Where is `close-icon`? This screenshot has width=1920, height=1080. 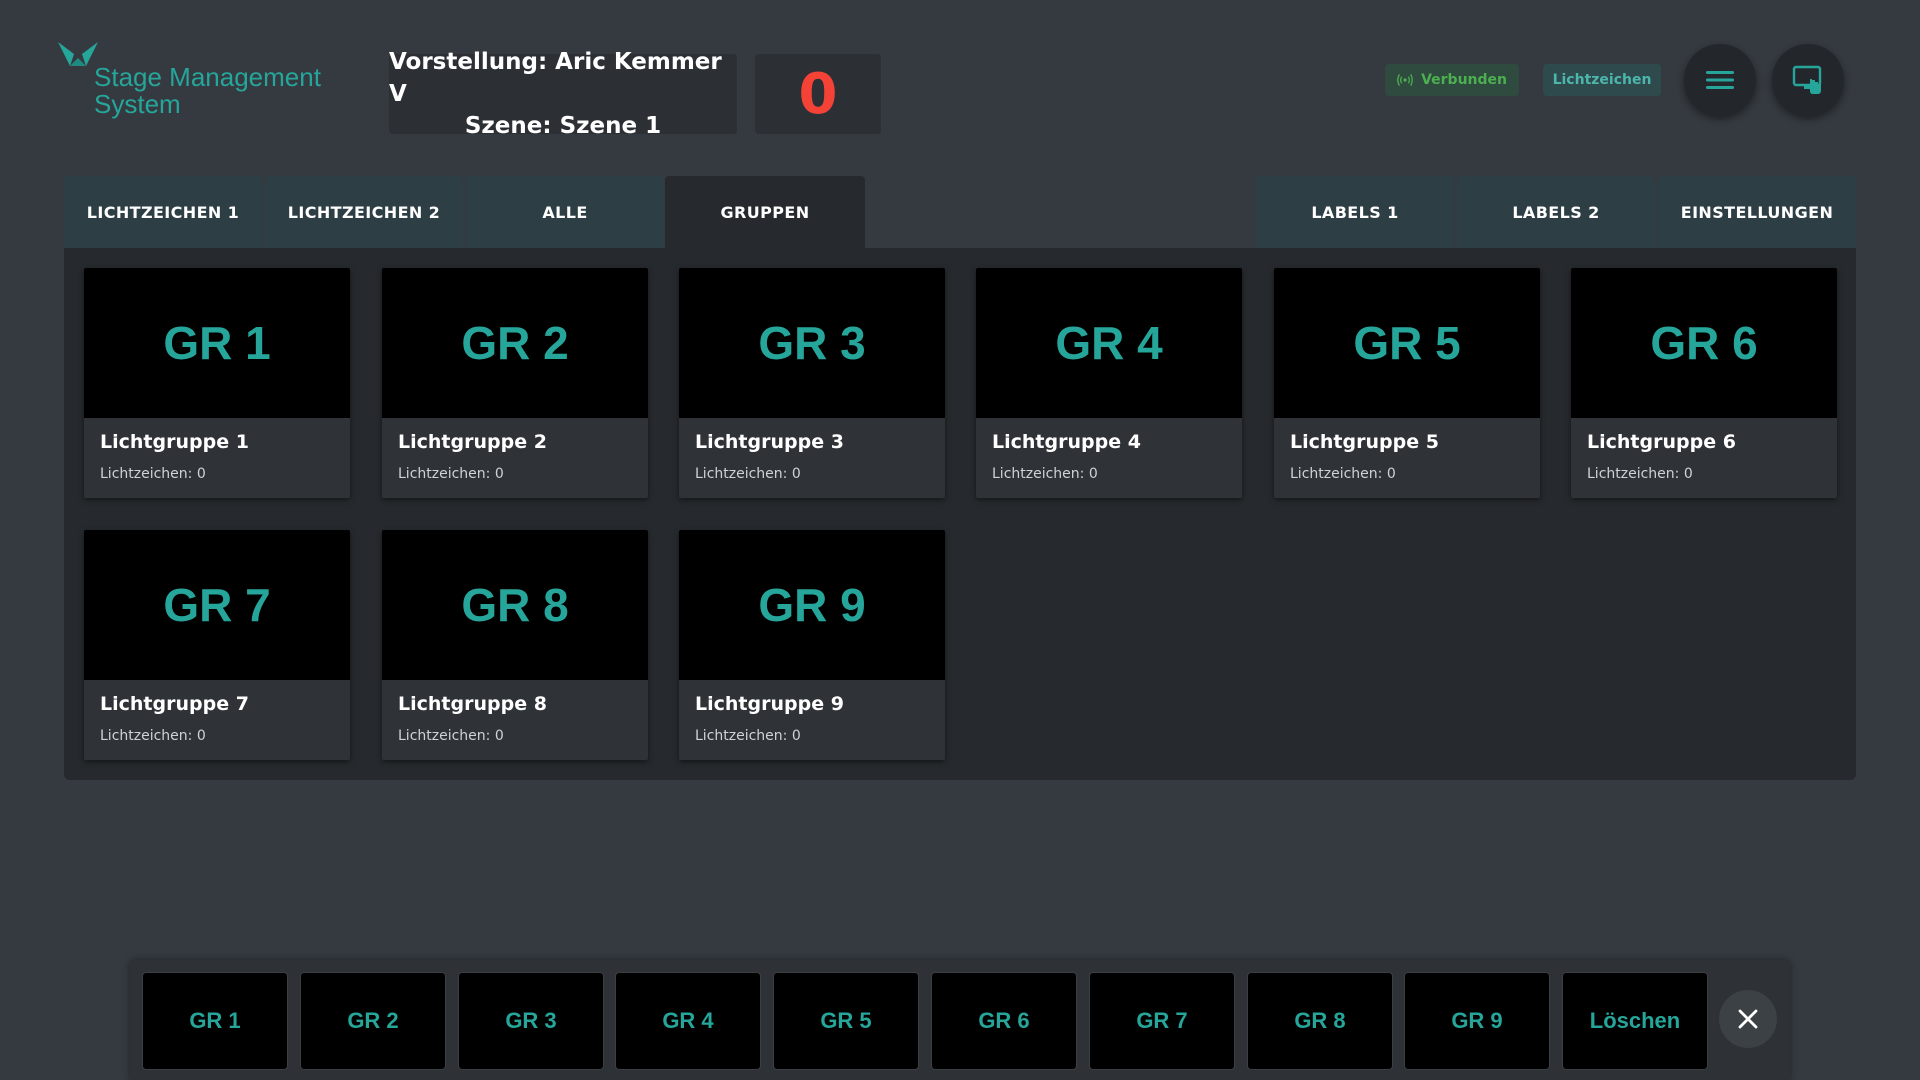 close-icon is located at coordinates (1748, 1019).